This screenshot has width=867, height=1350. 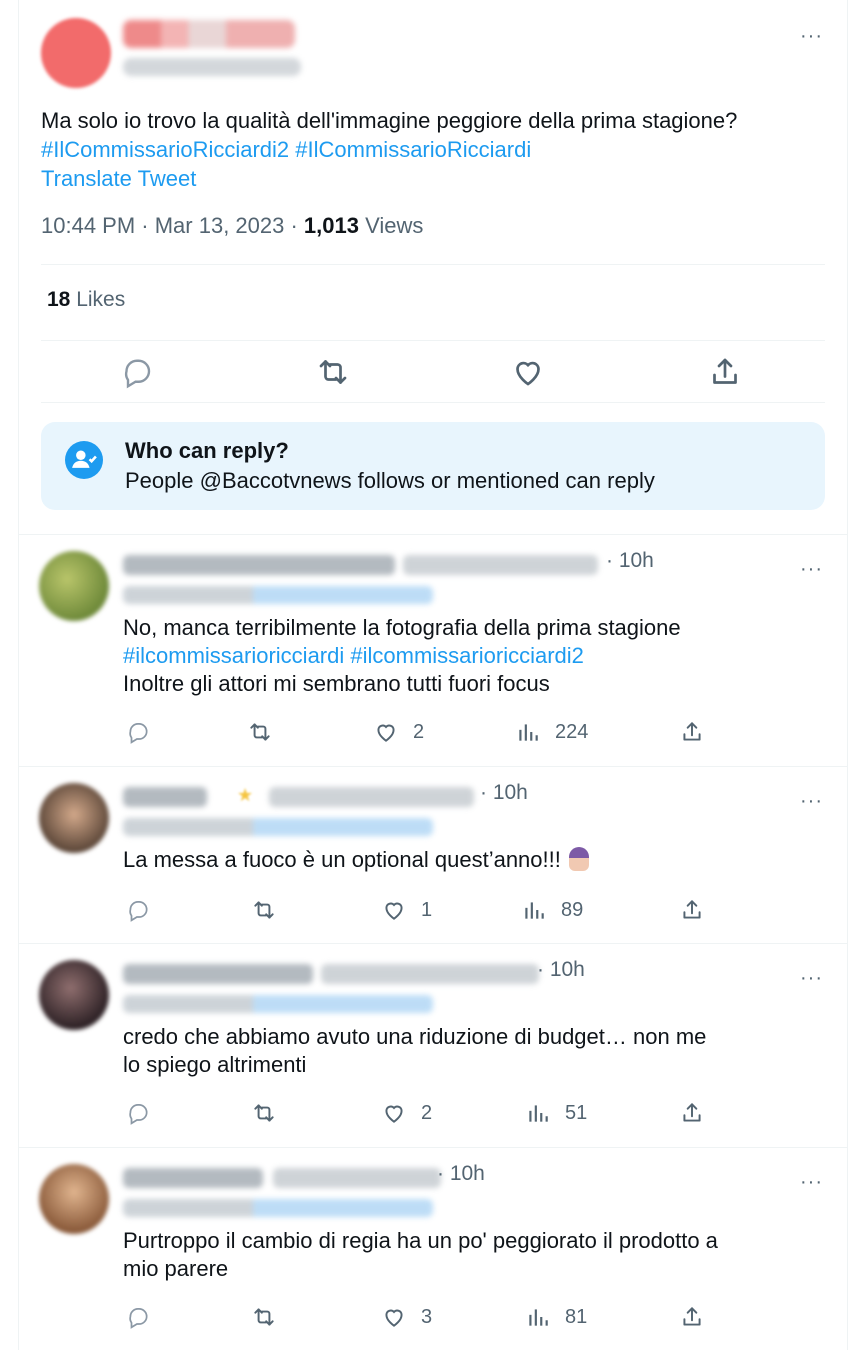 What do you see at coordinates (576, 1112) in the screenshot?
I see `views-count: 51` at bounding box center [576, 1112].